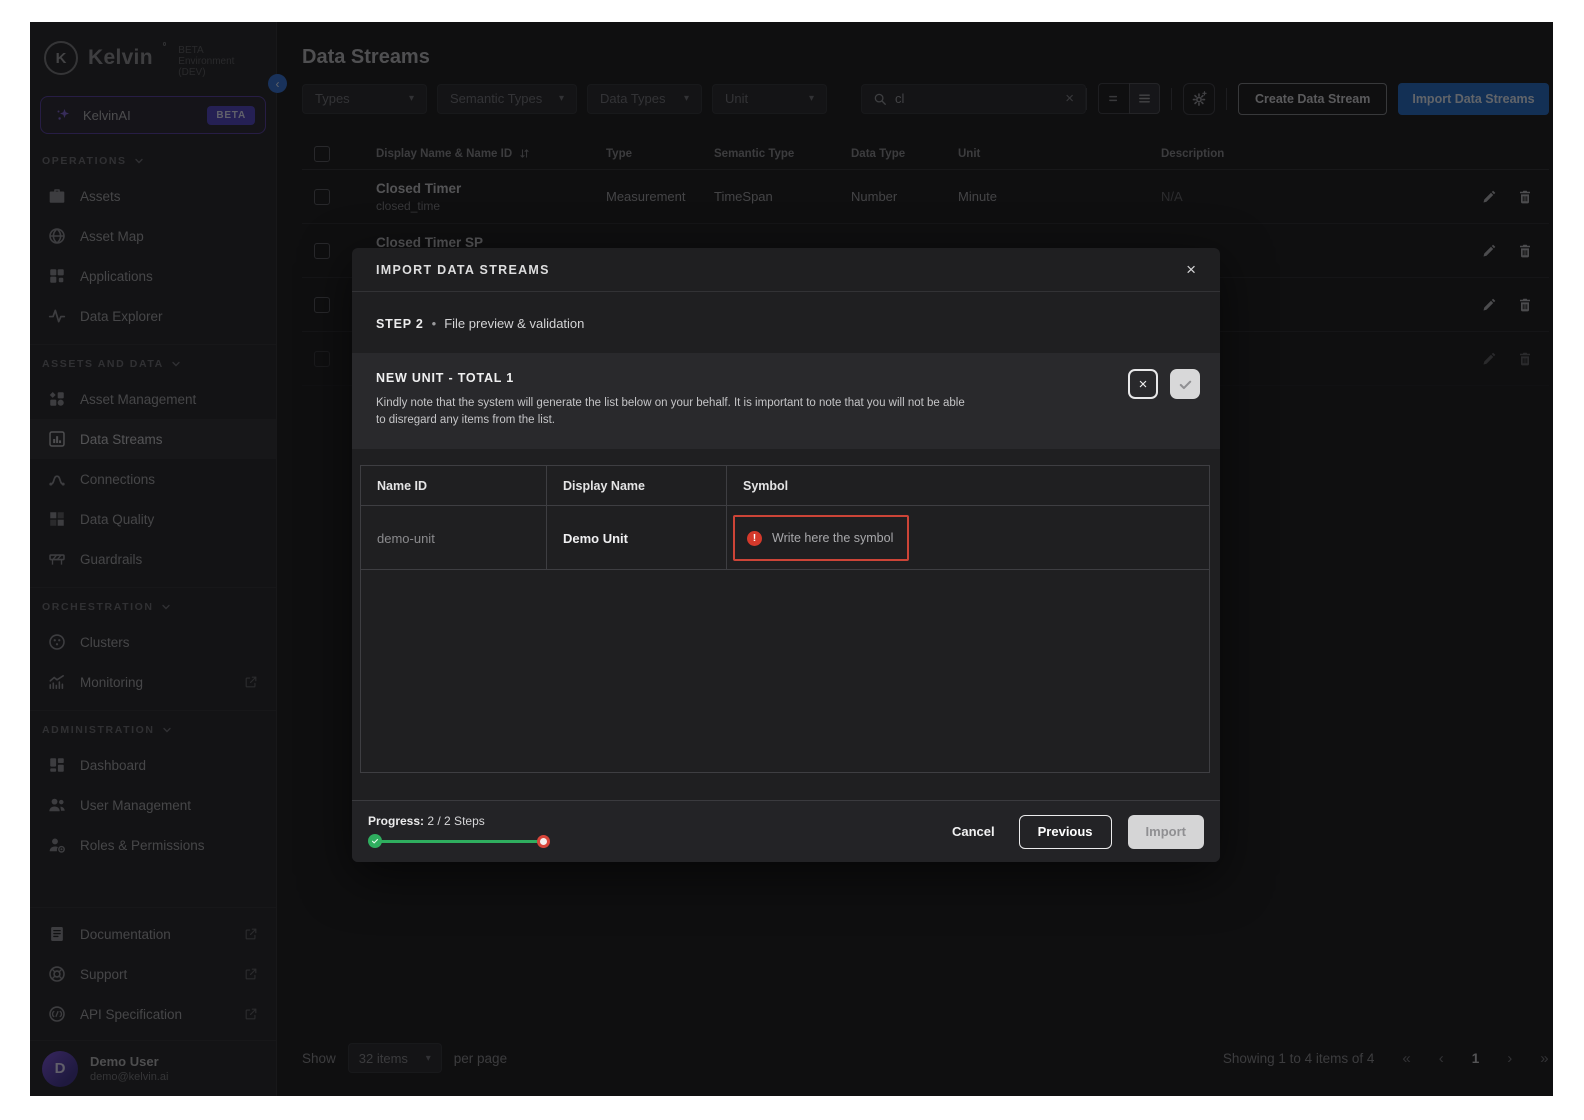 The width and height of the screenshot is (1584, 1120). What do you see at coordinates (459, 831) in the screenshot?
I see `progress-block: Progress: 2 / 2 Steps` at bounding box center [459, 831].